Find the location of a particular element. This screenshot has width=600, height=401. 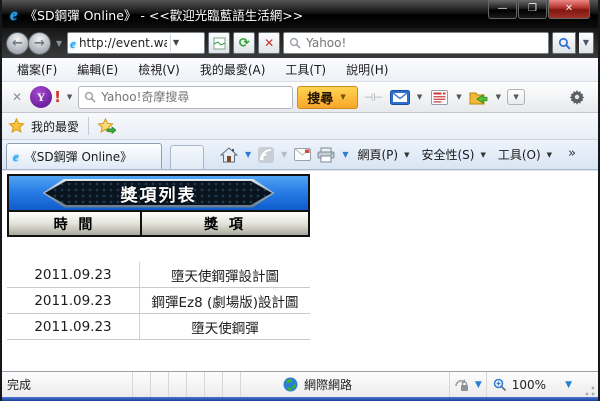

feeds-button is located at coordinates (266, 154).